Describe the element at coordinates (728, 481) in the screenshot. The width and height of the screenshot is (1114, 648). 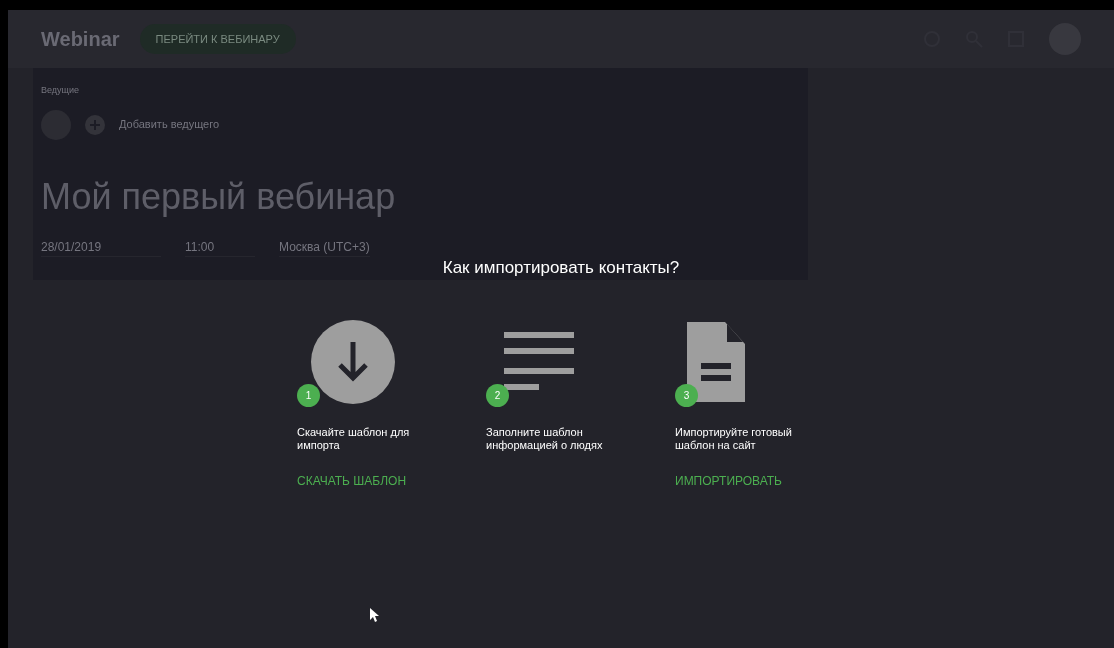
I see `step-link: ИМПОРТИРОВАТЬ` at that location.